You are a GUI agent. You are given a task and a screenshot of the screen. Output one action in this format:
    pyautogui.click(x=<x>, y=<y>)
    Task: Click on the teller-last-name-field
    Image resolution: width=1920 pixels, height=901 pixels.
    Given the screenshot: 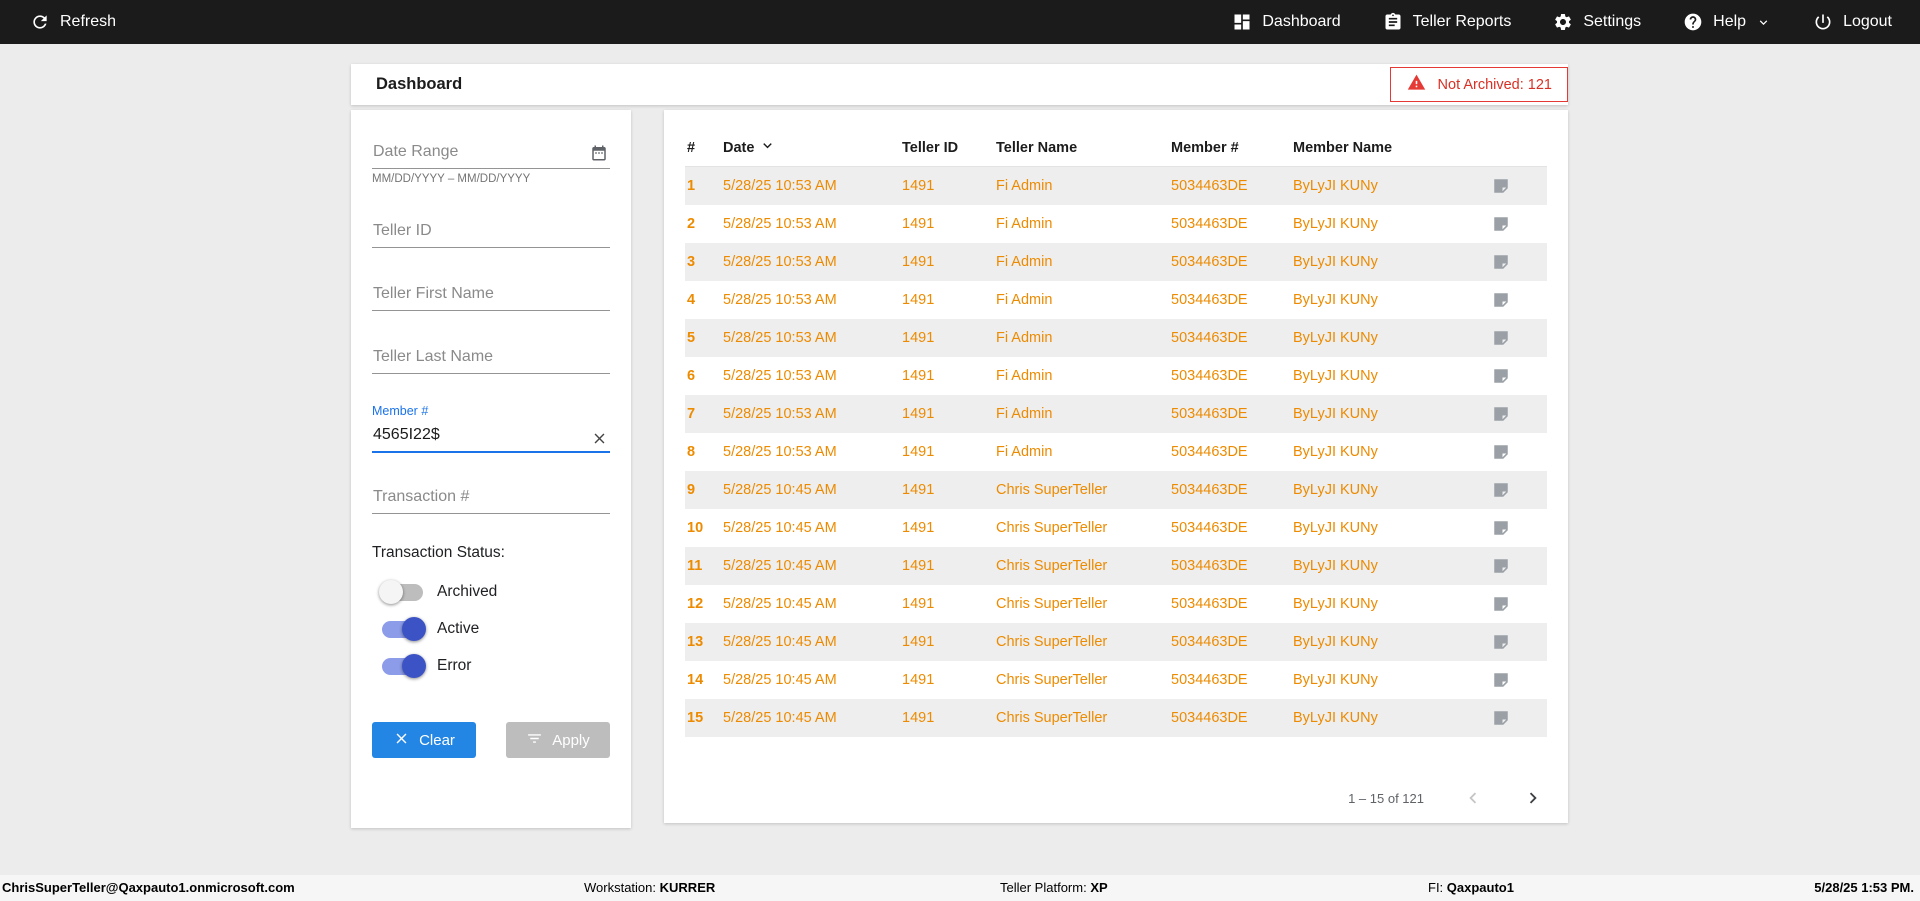 What is the action you would take?
    pyautogui.click(x=491, y=357)
    